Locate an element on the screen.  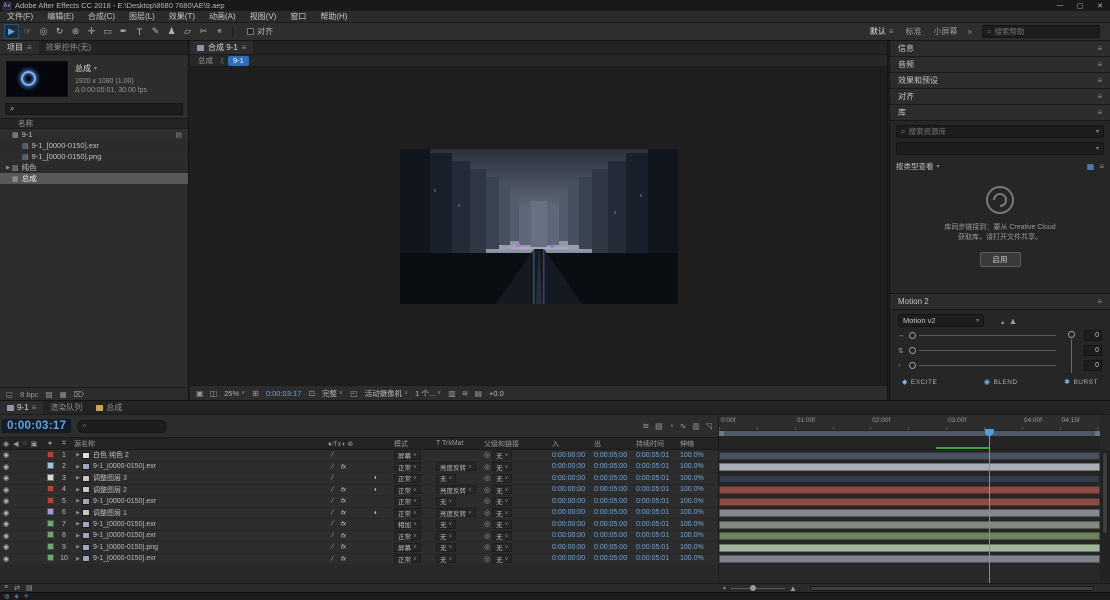
resolution-select: 完整 ∨ is located at coordinates (332, 393).